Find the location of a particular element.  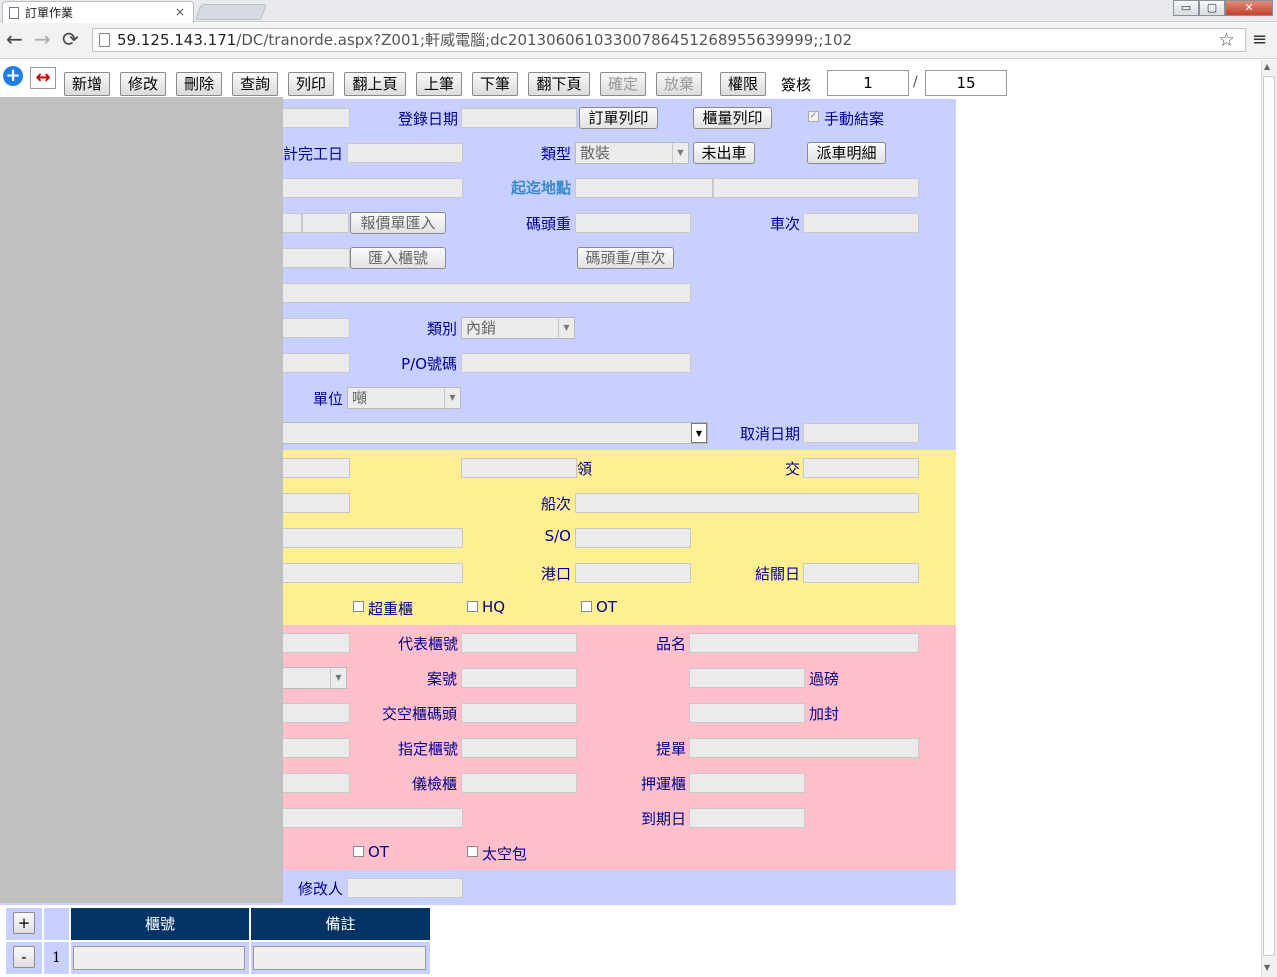

empty-return-field is located at coordinates (519, 713).